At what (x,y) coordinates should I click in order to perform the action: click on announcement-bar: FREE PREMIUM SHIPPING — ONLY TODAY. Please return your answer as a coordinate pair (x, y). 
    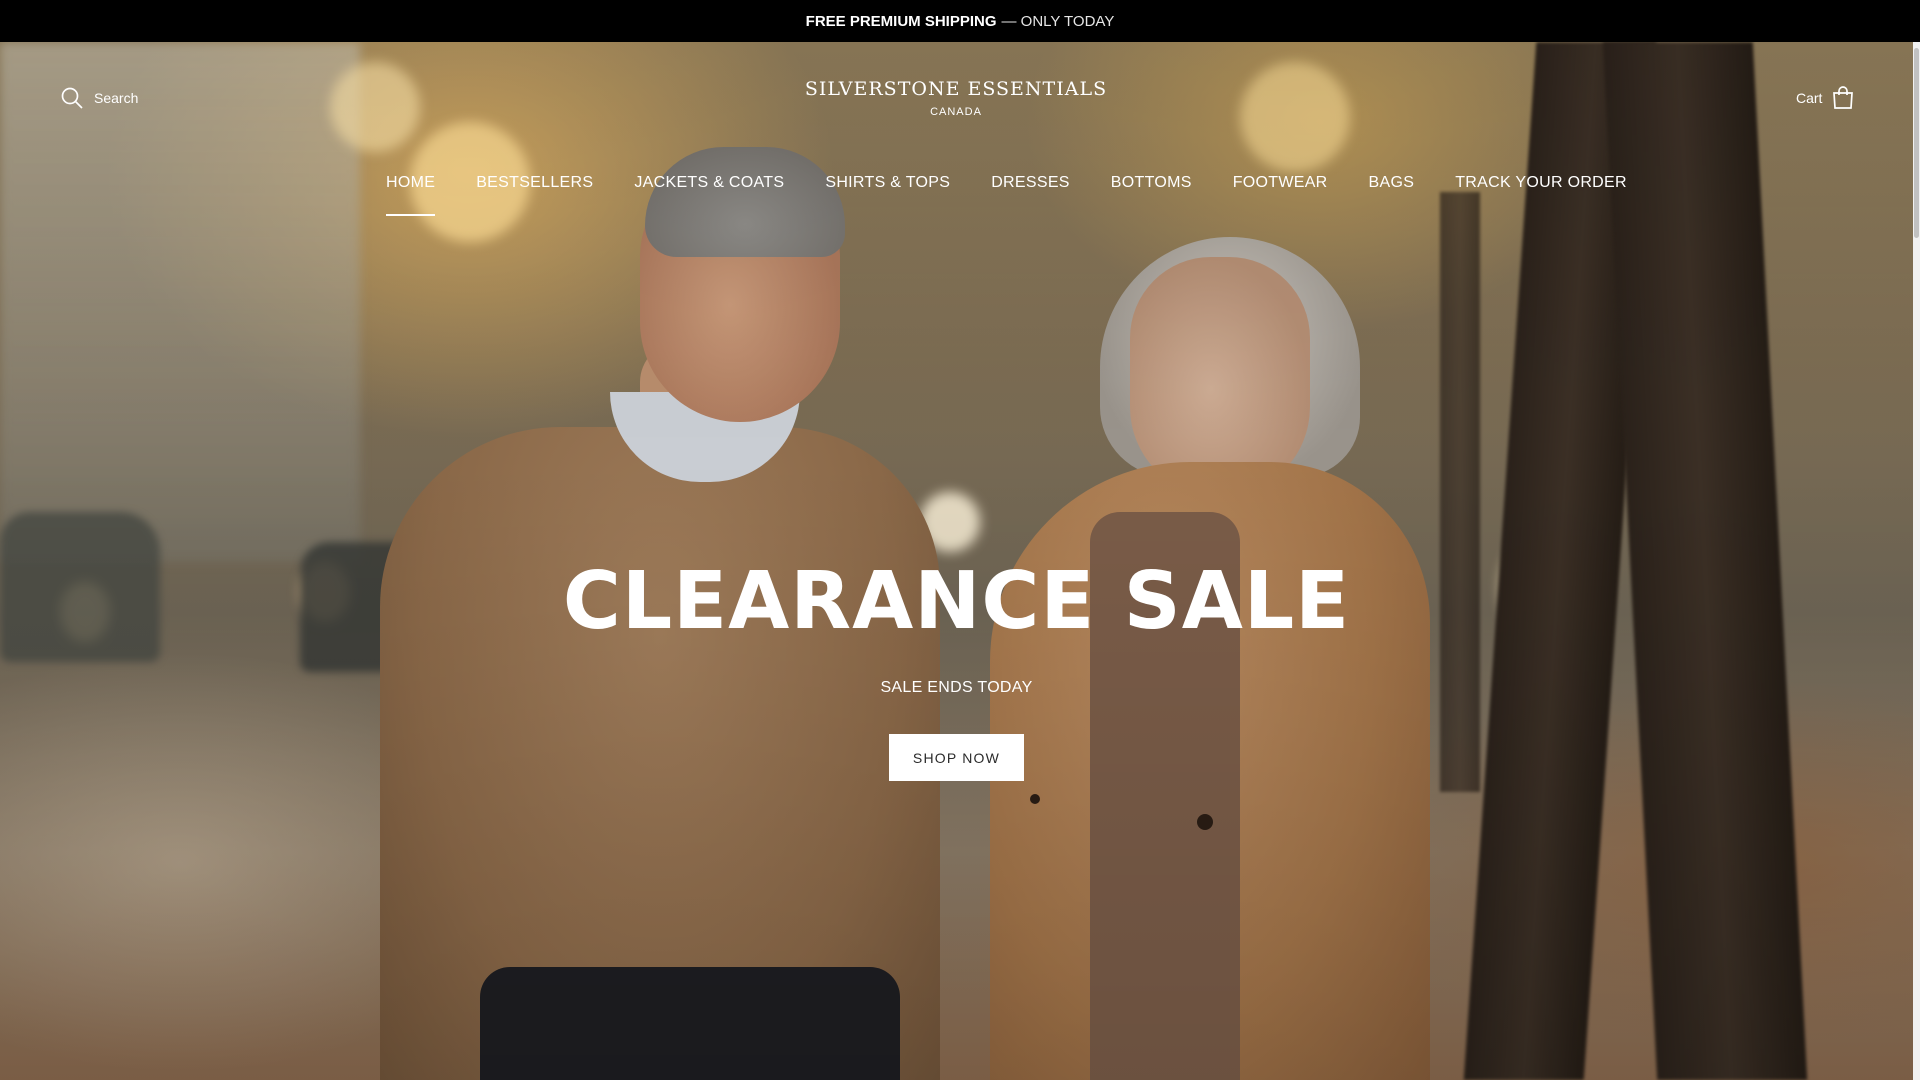
    Looking at the image, I should click on (960, 21).